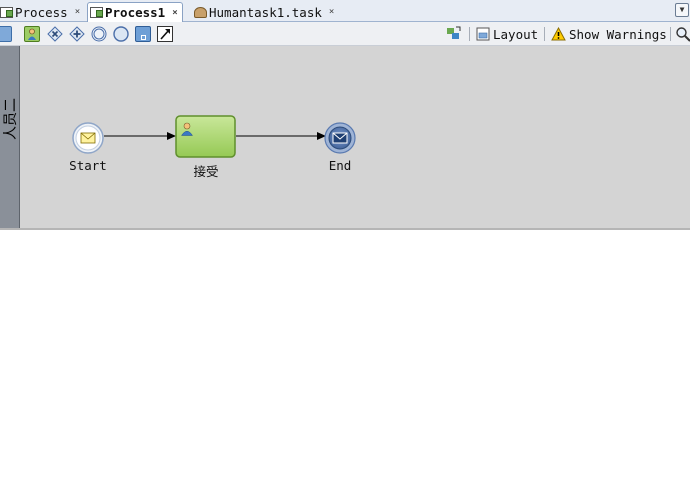 Image resolution: width=690 pixels, height=499 pixels. What do you see at coordinates (345, 11) in the screenshot?
I see `editor-tab-bar: Process × Process1 × Humantask1.task × ▼` at bounding box center [345, 11].